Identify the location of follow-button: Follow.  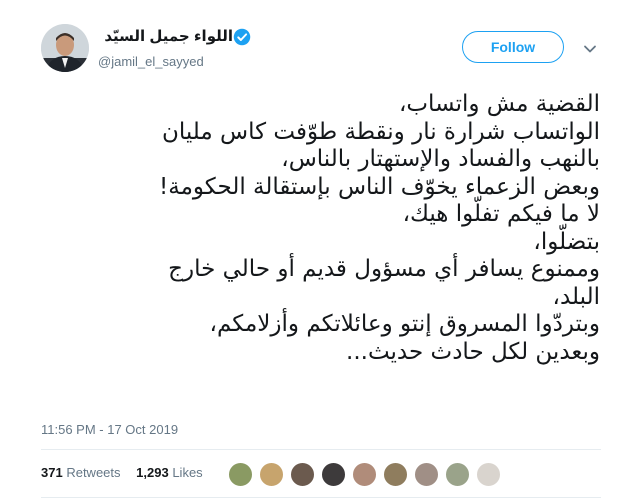
(513, 47).